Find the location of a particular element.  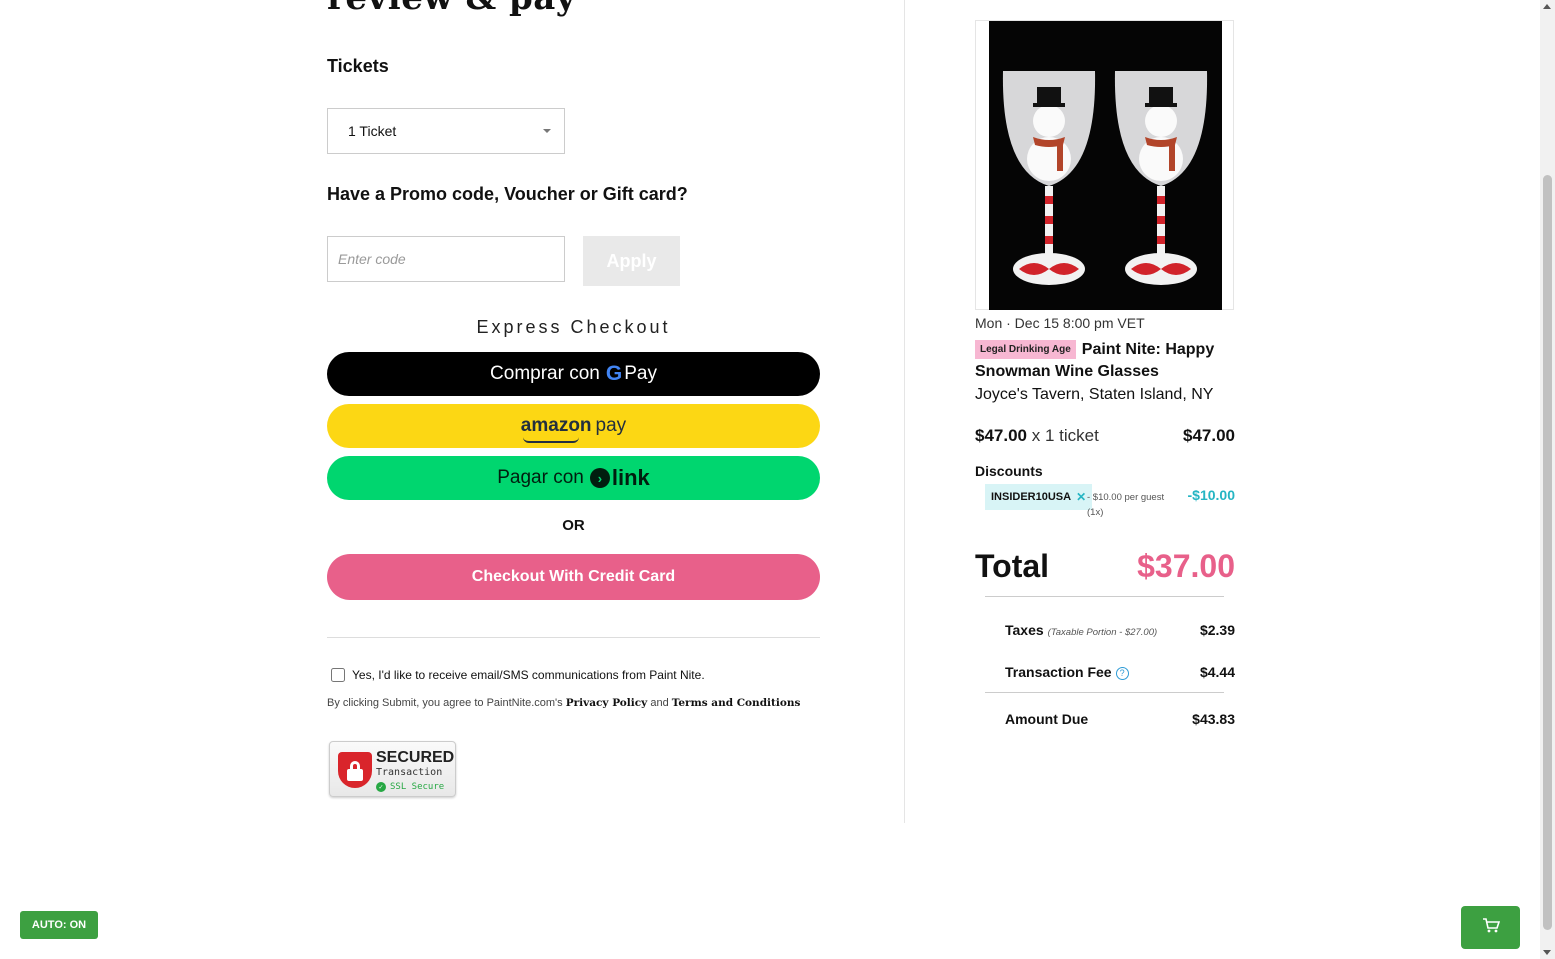

total-label: Total is located at coordinates (1012, 566).